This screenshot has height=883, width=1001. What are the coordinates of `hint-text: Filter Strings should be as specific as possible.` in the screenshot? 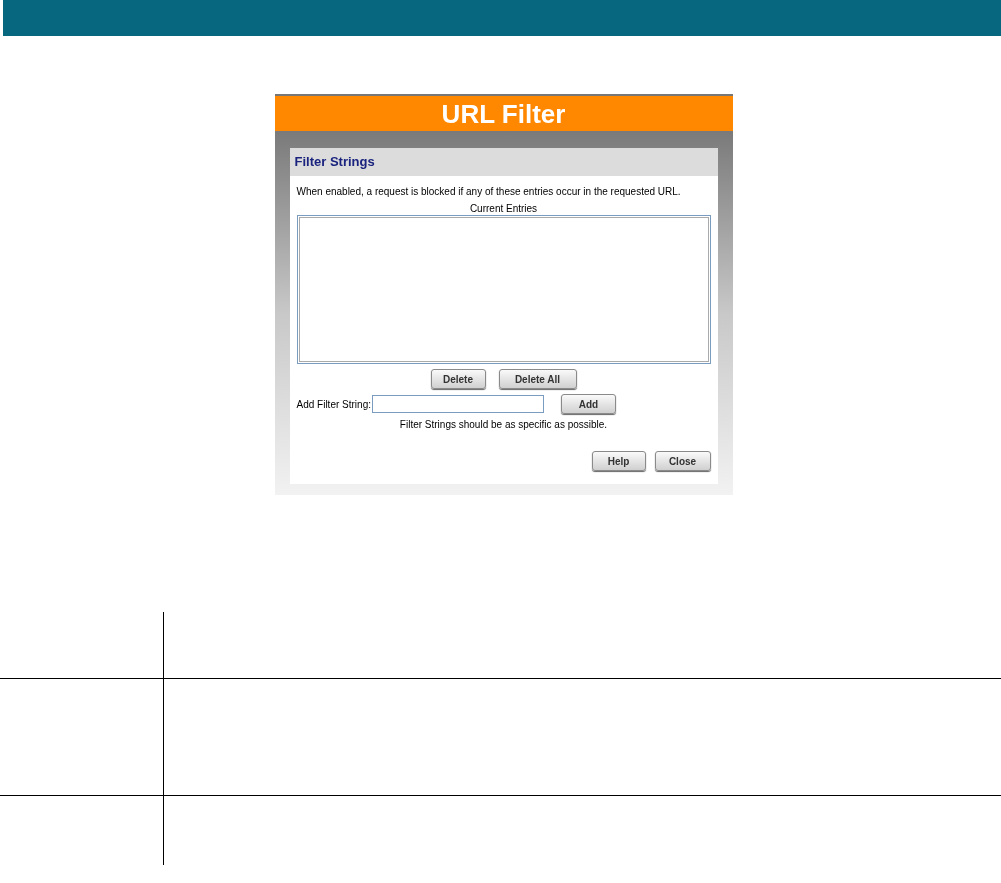 It's located at (503, 424).